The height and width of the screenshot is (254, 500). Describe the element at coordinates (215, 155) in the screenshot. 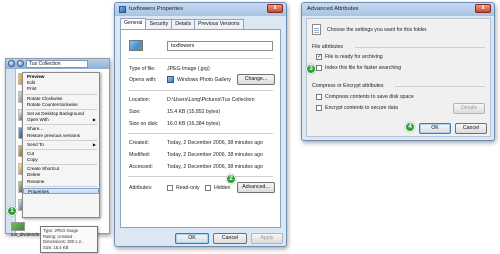

I see `modified-value: Today, 2 December 2006, 38 minutes ago` at that location.